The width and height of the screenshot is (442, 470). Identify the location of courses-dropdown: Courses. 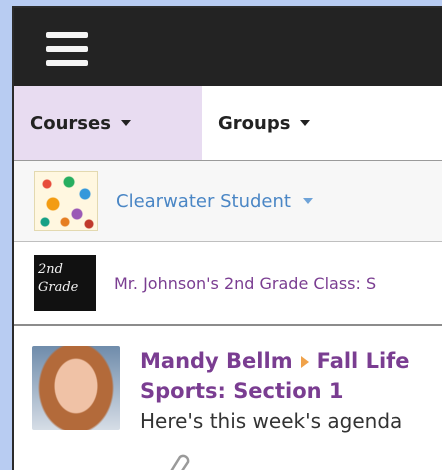
(108, 123).